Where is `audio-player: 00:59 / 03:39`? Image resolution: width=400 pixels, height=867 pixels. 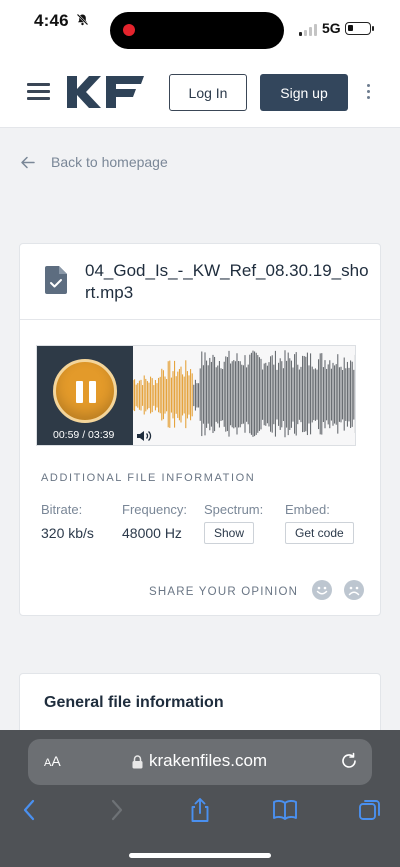
audio-player: 00:59 / 03:39 is located at coordinates (196, 395).